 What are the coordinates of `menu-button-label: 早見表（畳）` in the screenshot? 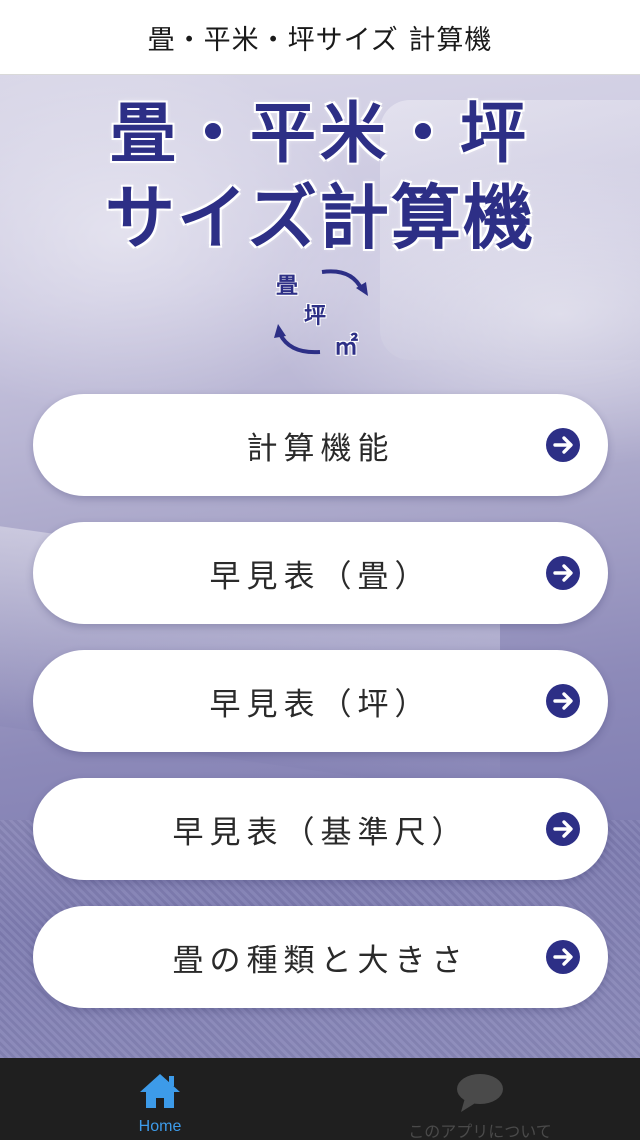 It's located at (320, 576).